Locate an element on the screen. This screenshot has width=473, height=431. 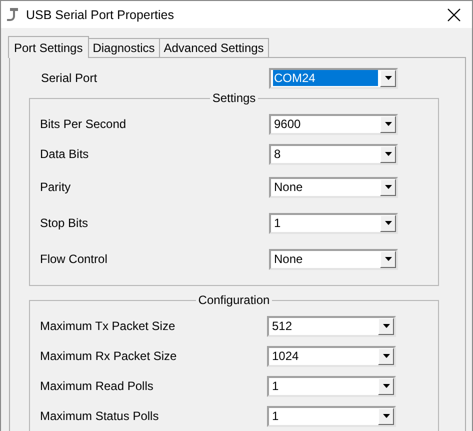
tab: Port Settings is located at coordinates (48, 47).